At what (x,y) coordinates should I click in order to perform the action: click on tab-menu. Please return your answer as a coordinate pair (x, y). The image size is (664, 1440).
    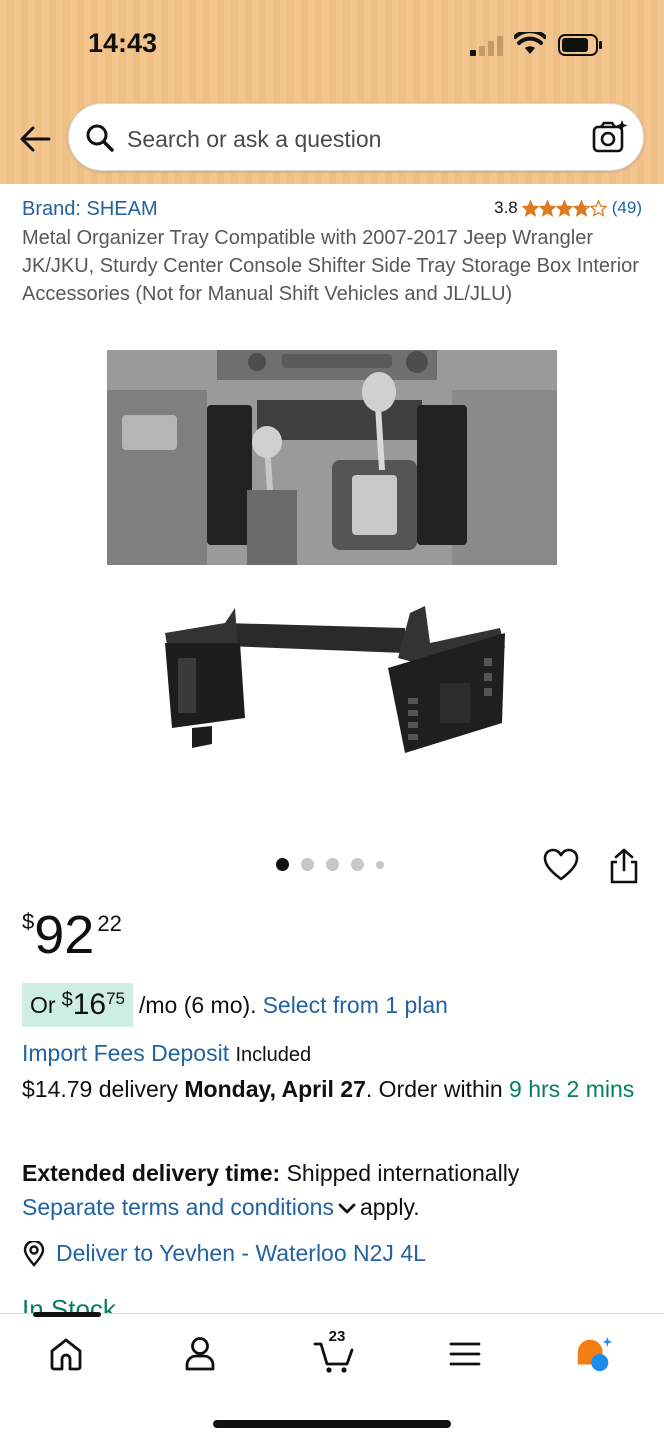
    Looking at the image, I should click on (465, 1354).